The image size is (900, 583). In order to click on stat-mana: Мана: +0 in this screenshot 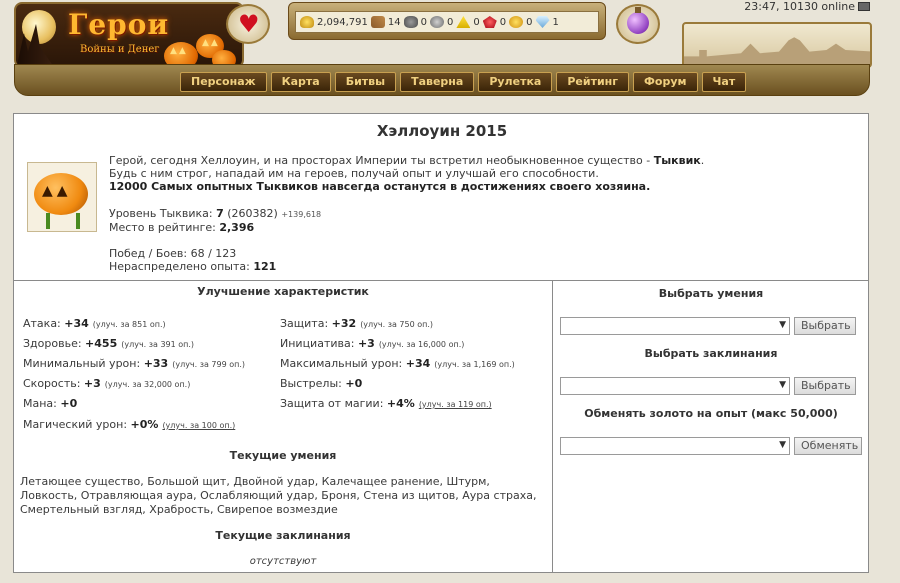, I will do `click(50, 403)`.